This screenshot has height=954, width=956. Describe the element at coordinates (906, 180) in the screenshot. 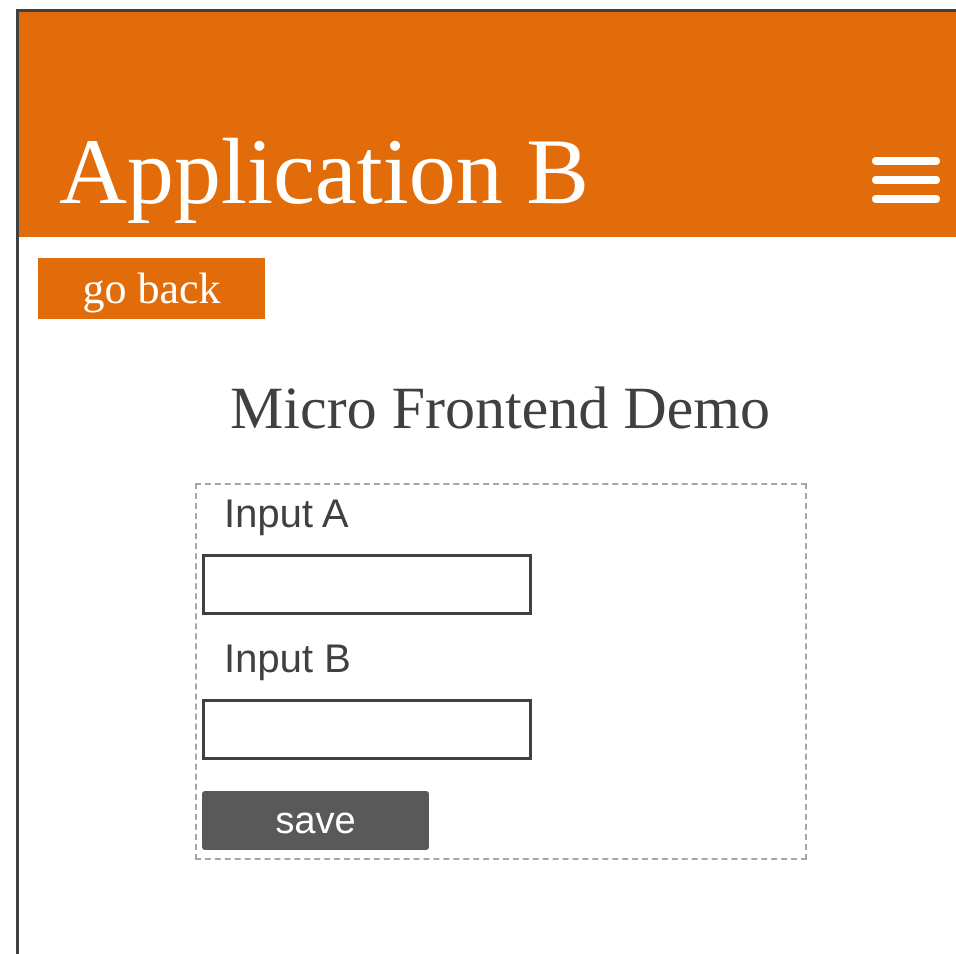

I see `menu-icon` at that location.